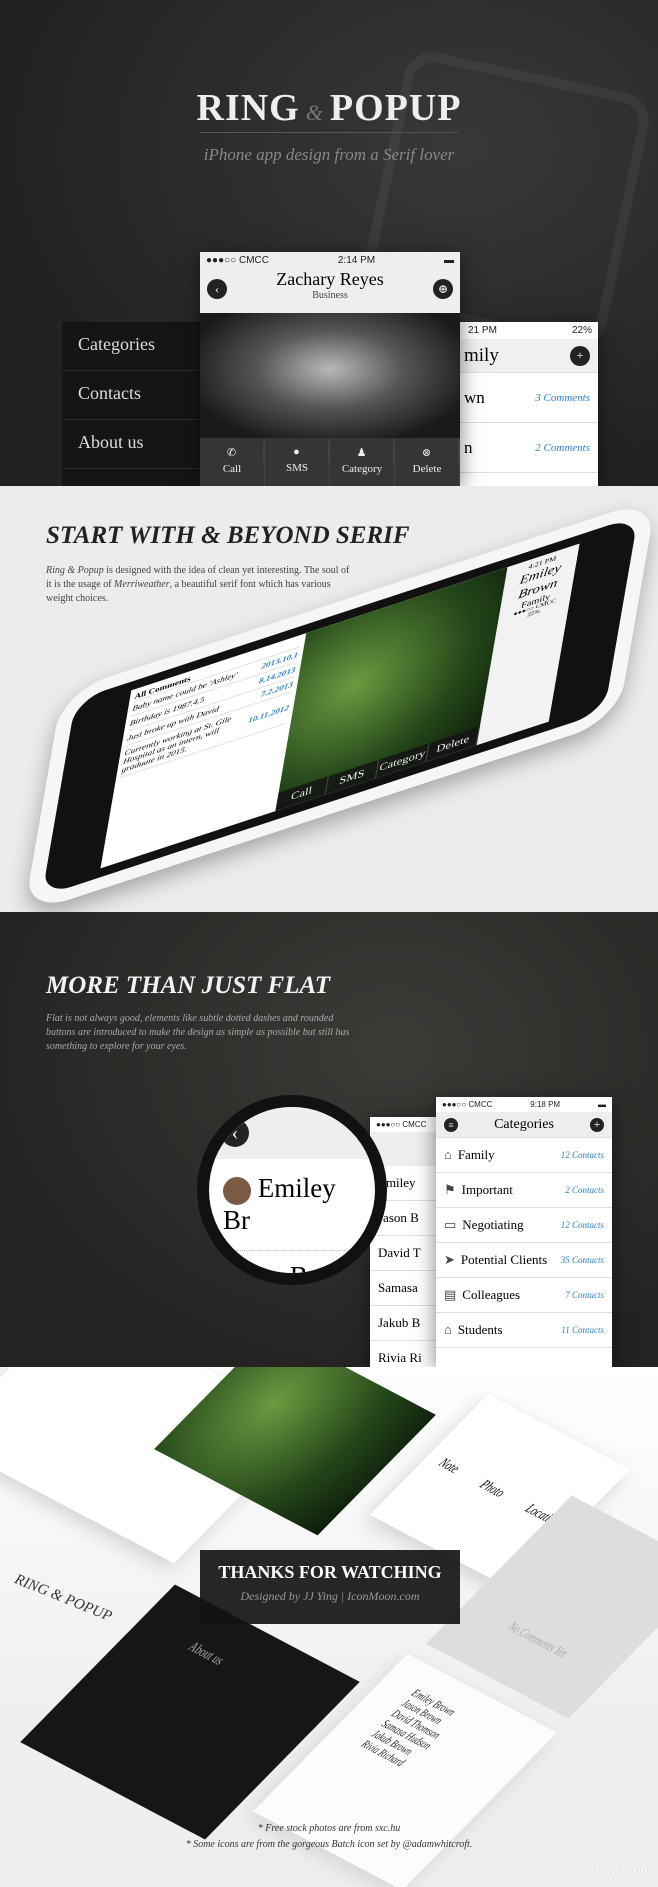 The image size is (658, 1887). I want to click on call-button: ✆ Call, so click(232, 462).